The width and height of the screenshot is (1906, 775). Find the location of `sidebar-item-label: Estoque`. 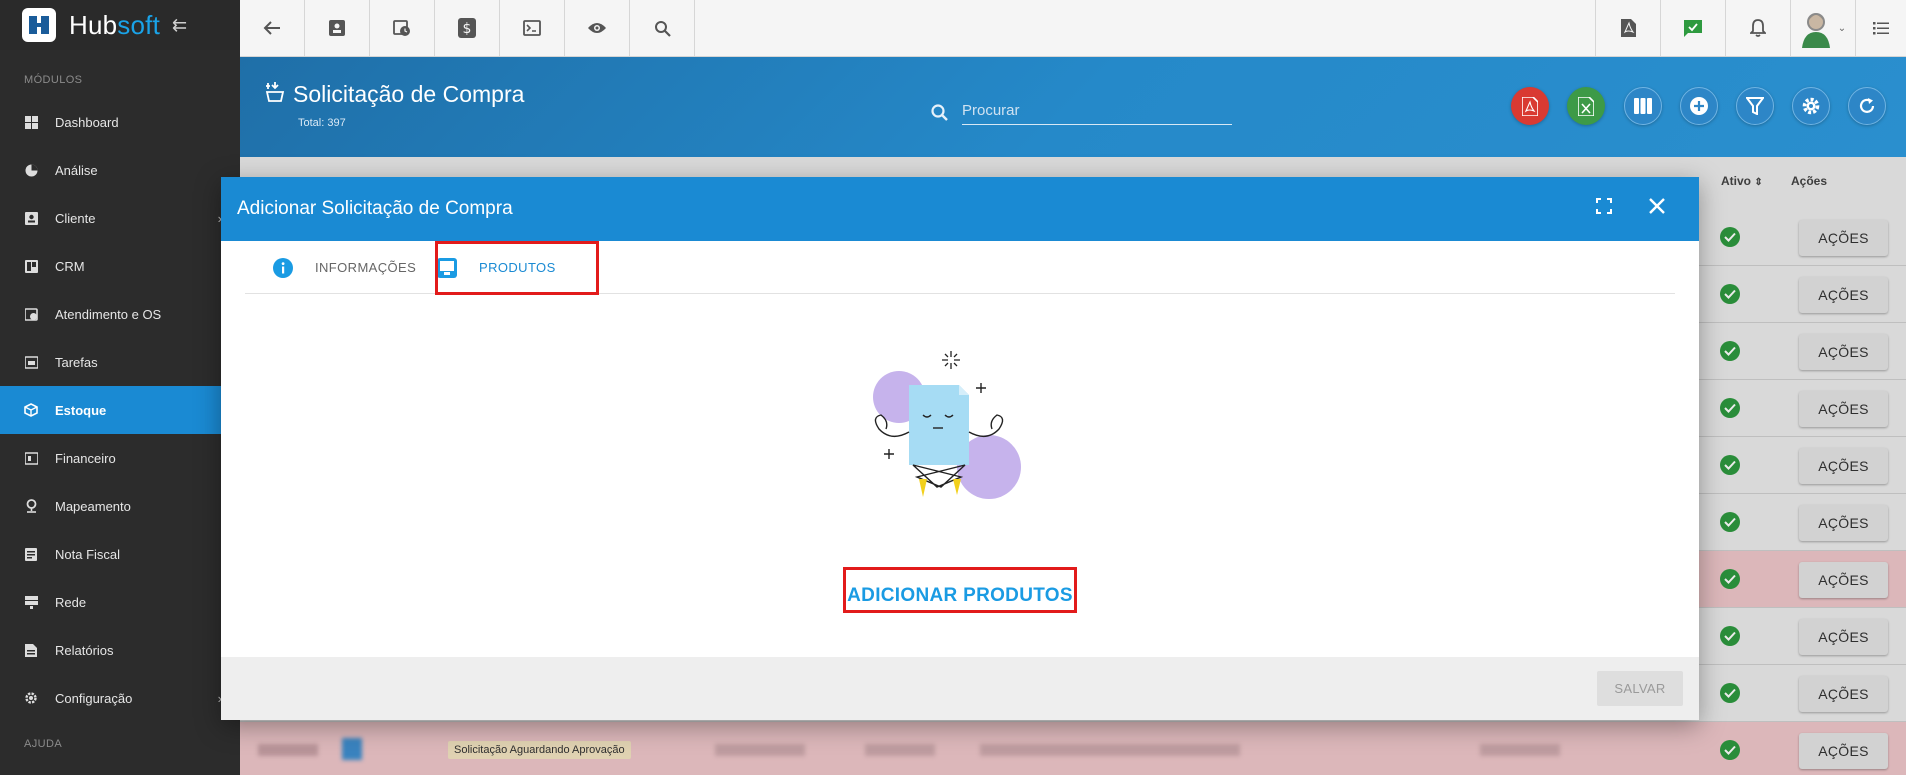

sidebar-item-label: Estoque is located at coordinates (81, 410).